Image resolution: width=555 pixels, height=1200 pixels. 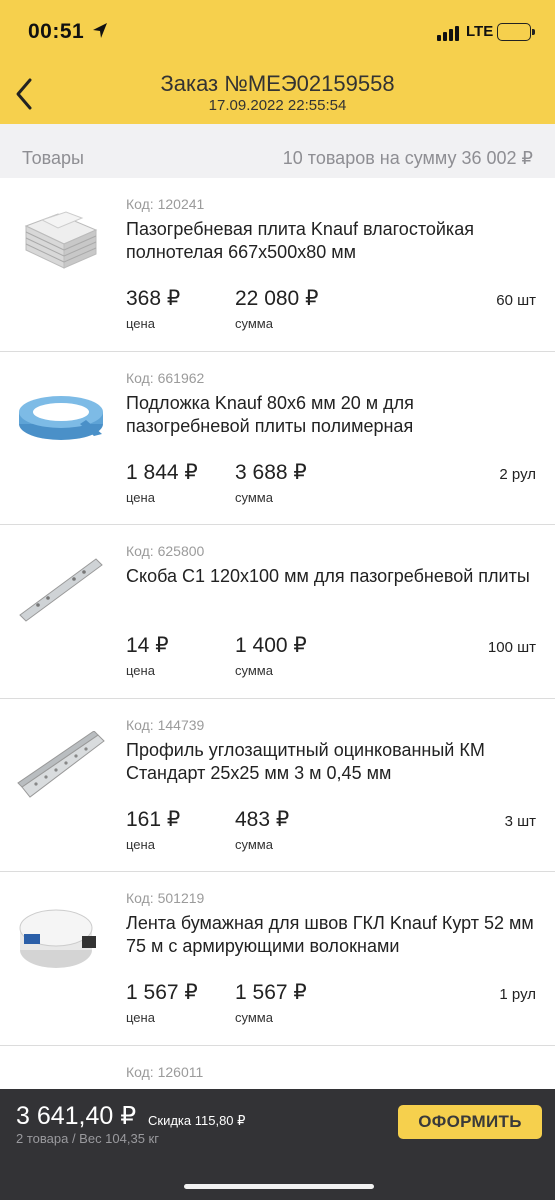 What do you see at coordinates (517, 994) in the screenshot?
I see `product-quantity: 1 рул` at bounding box center [517, 994].